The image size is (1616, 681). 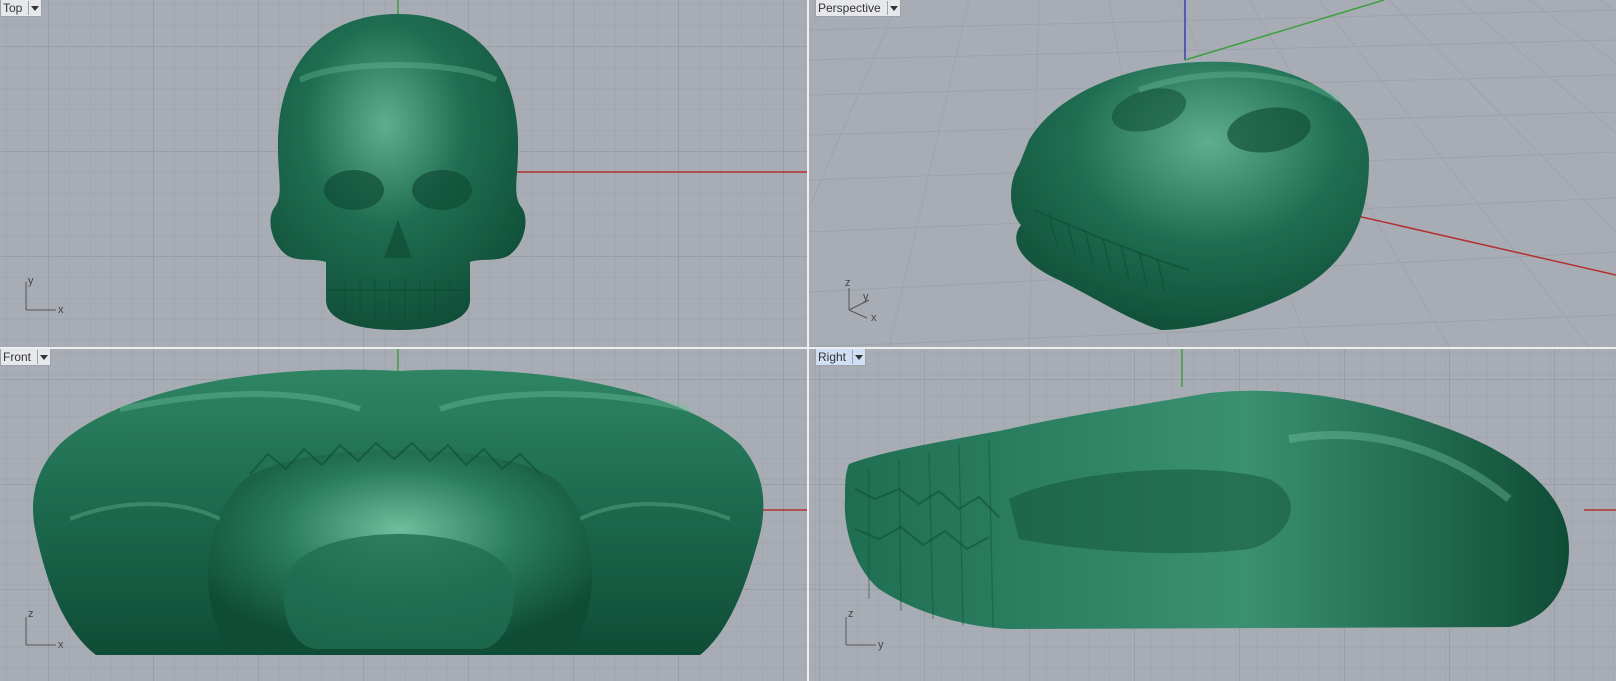 I want to click on skull-model-perspective, so click(x=1190, y=195).